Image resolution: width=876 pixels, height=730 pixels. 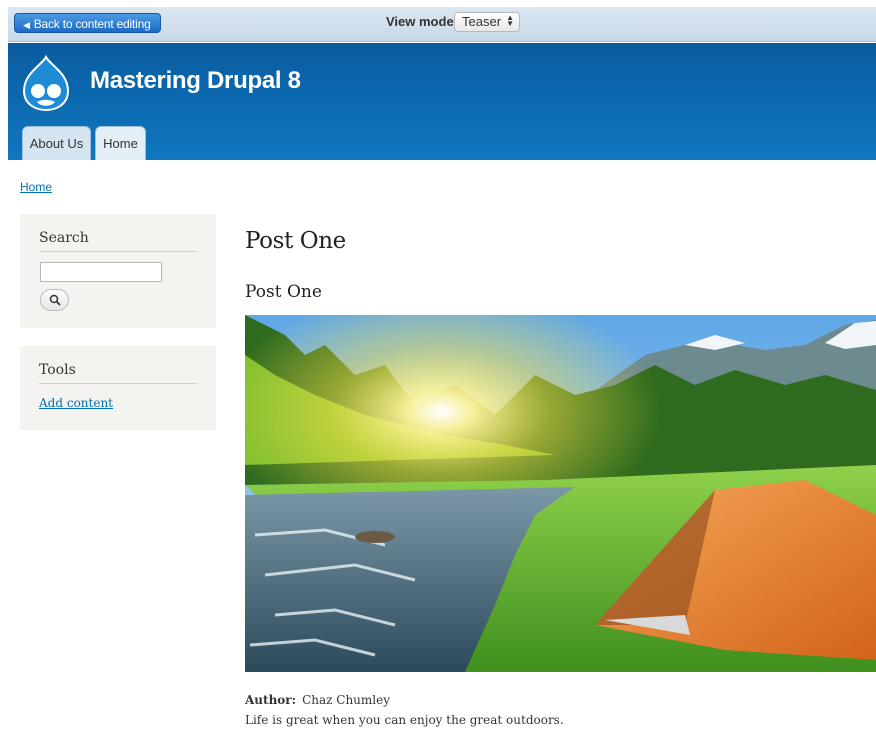 I want to click on page-title: Post One, so click(x=295, y=241).